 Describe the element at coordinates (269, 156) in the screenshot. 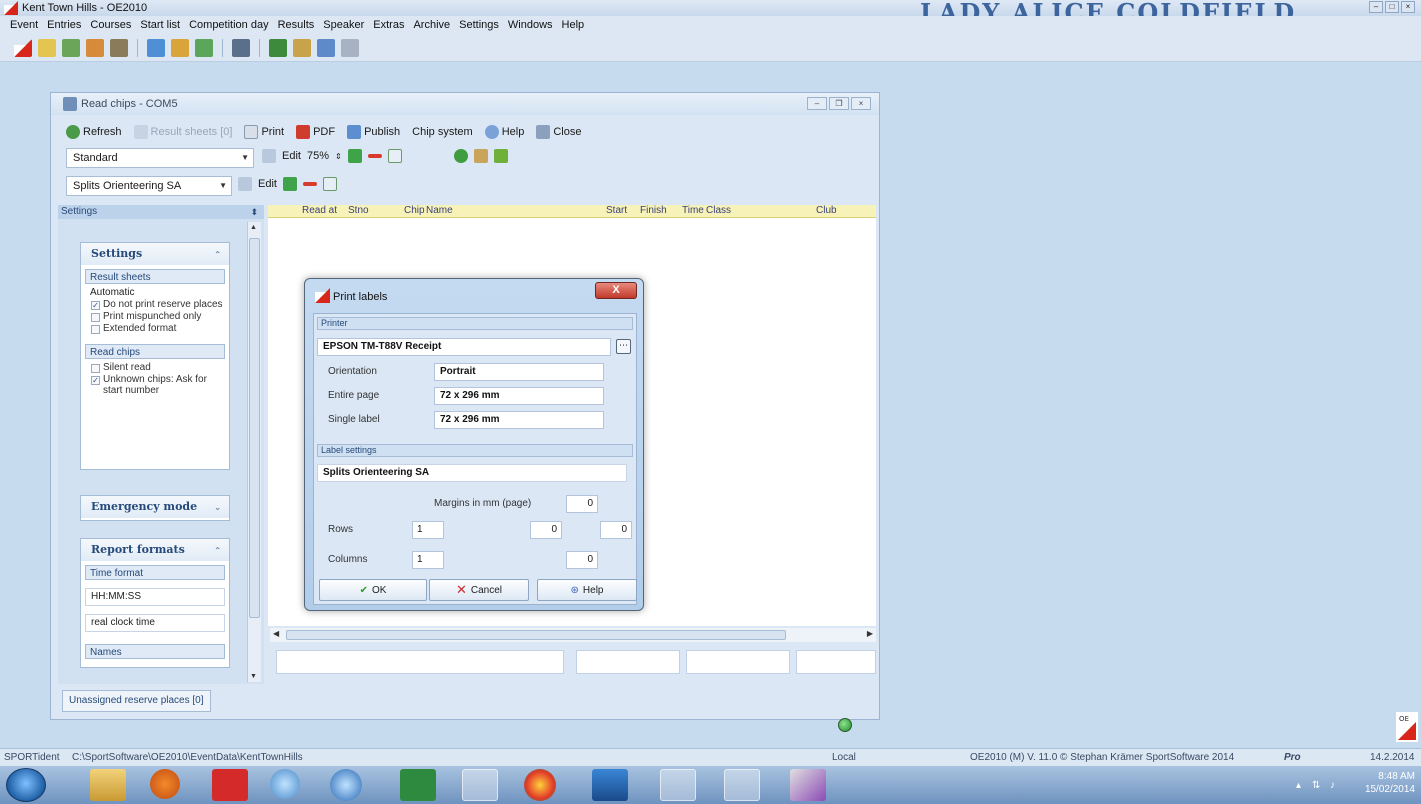

I see `edit-layout-icon` at that location.